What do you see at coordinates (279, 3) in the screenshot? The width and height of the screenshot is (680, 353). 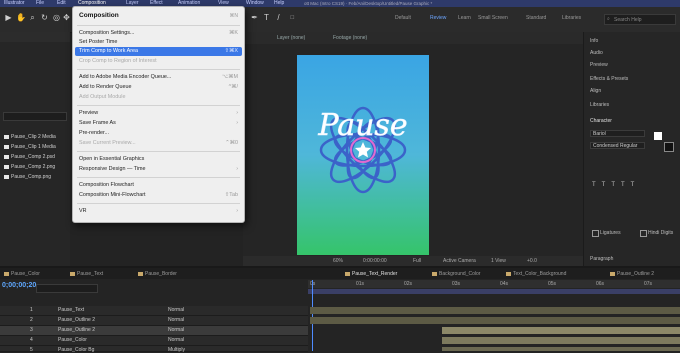 I see `menu-help: Help` at bounding box center [279, 3].